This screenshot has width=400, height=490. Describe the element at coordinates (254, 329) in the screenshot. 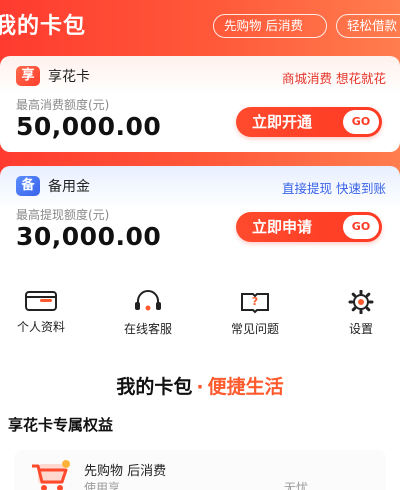

I see `quick-label: 常见问题` at that location.